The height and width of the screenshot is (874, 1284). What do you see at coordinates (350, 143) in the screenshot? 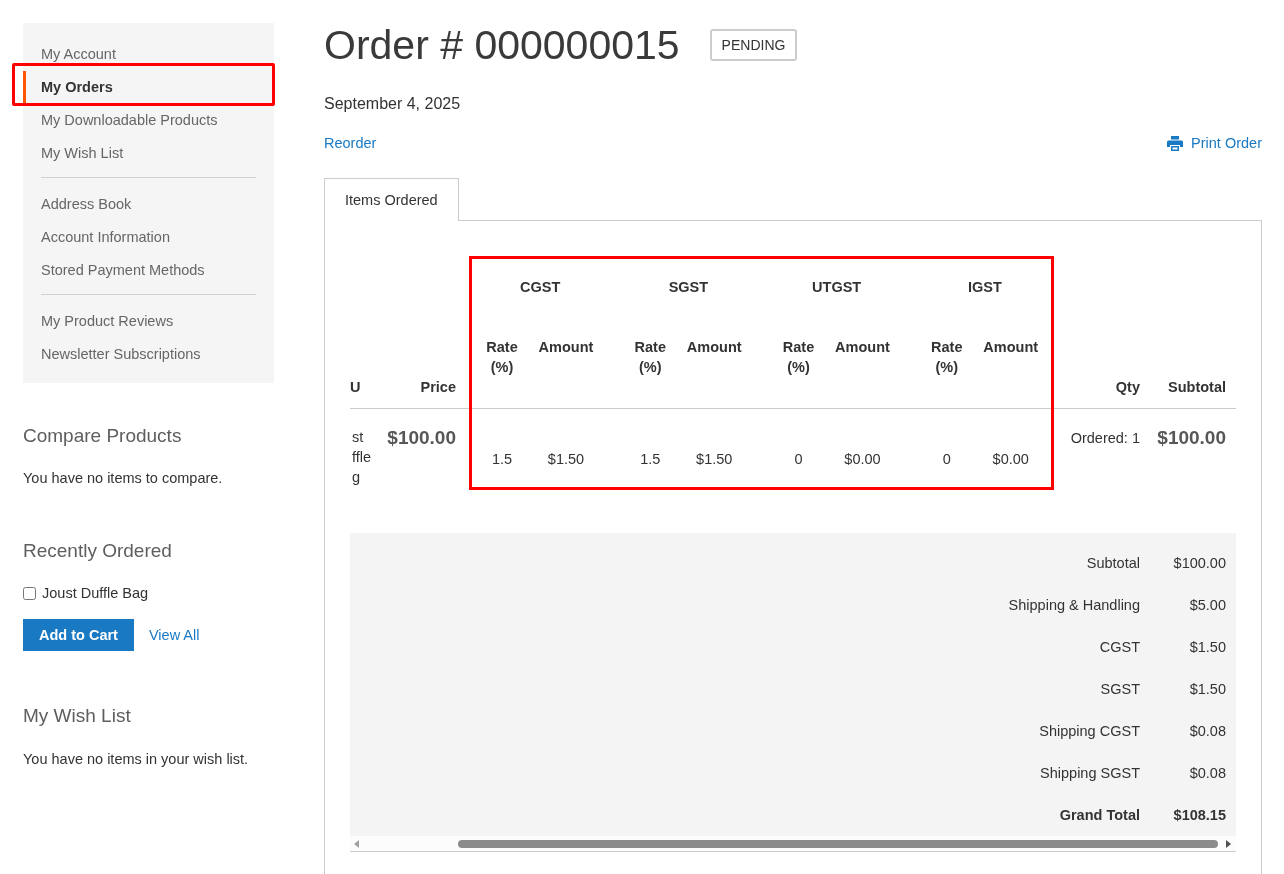
I see `reorder-link: Reorder` at bounding box center [350, 143].